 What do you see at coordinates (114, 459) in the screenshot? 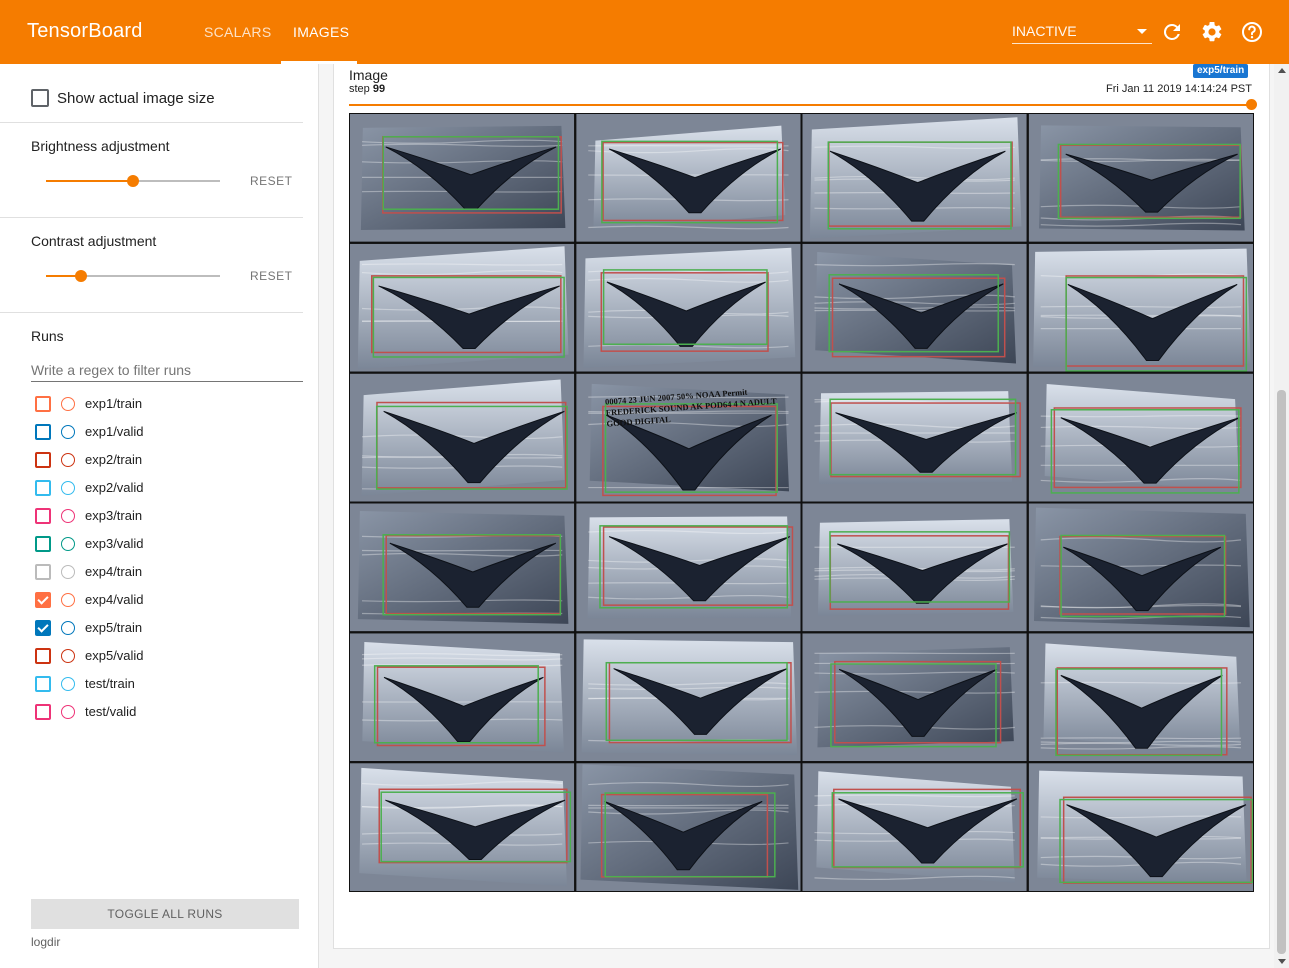
I see `run-name: exp2/train` at bounding box center [114, 459].